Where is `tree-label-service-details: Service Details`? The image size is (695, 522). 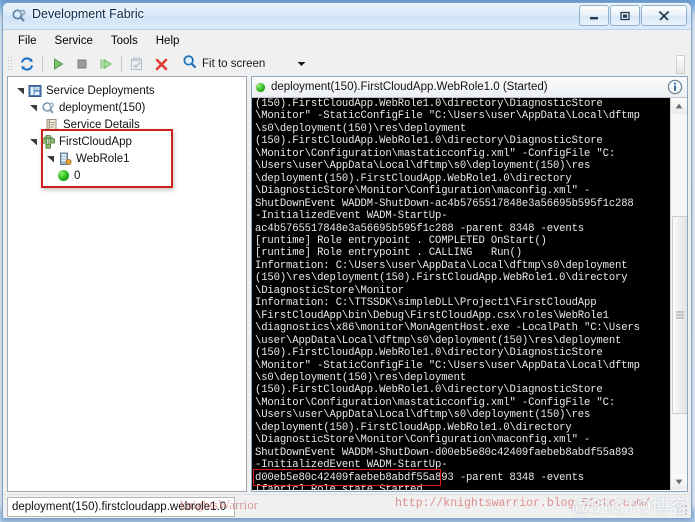
tree-label-service-details: Service Details is located at coordinates (101, 124).